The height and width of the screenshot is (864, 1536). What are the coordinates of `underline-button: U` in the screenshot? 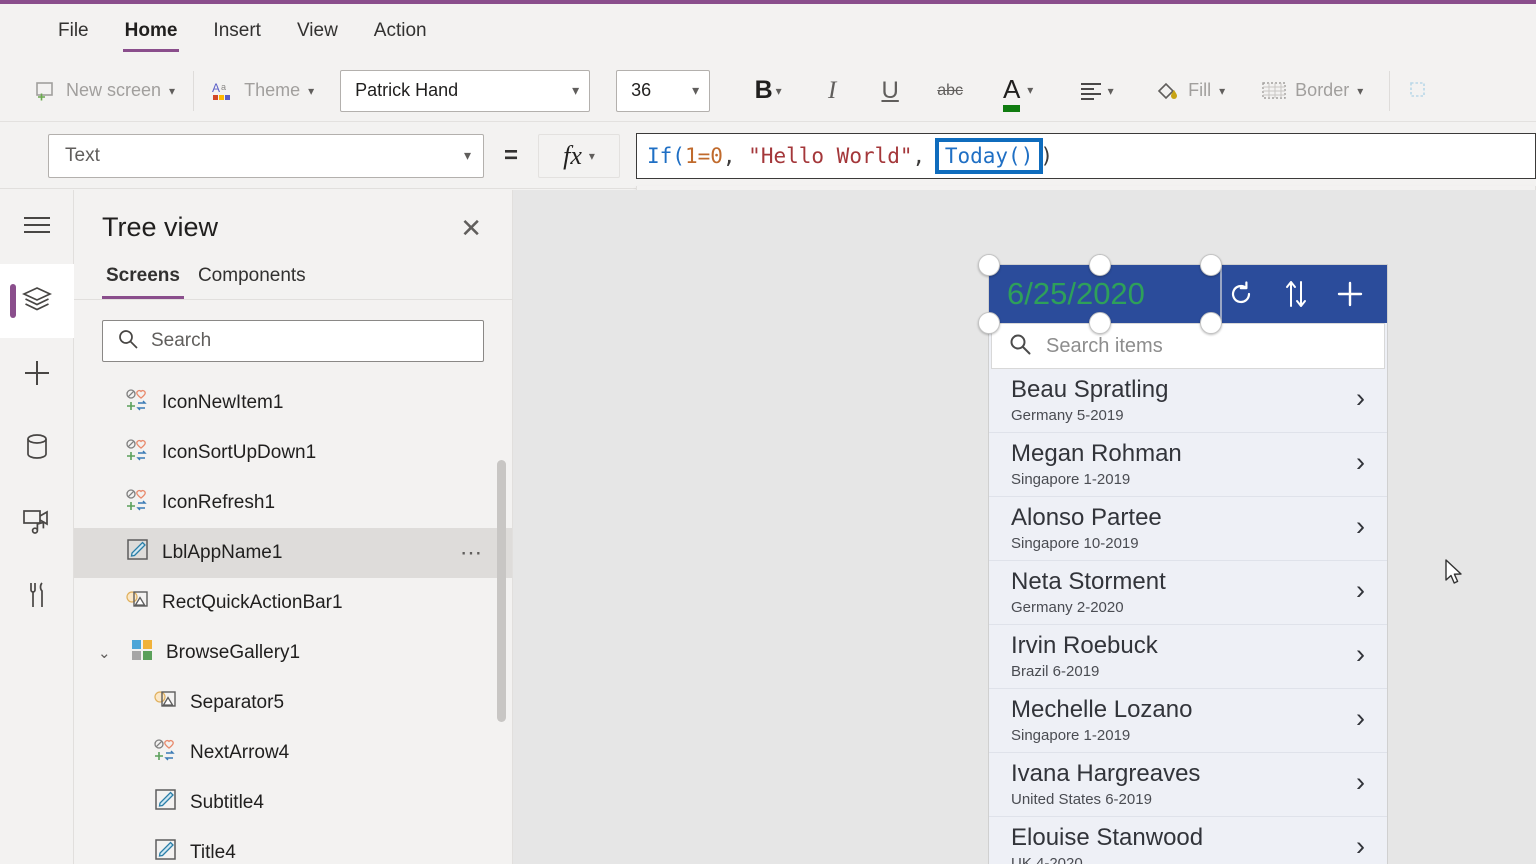 It's located at (890, 91).